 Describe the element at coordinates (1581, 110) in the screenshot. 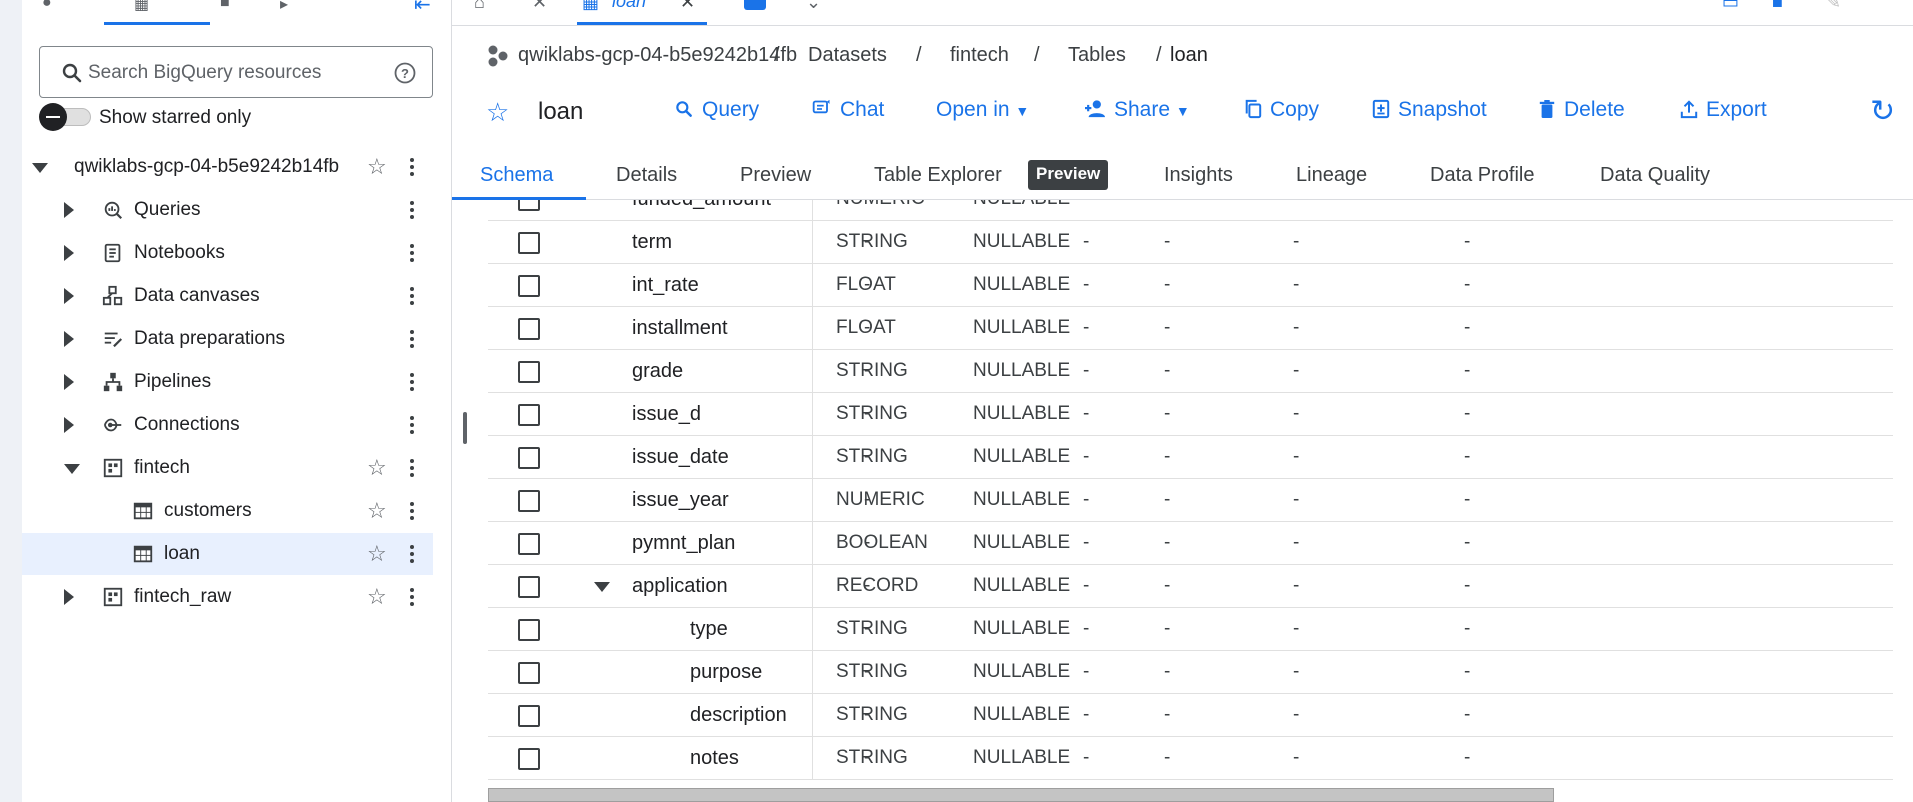

I see `delete-button: Delete` at that location.